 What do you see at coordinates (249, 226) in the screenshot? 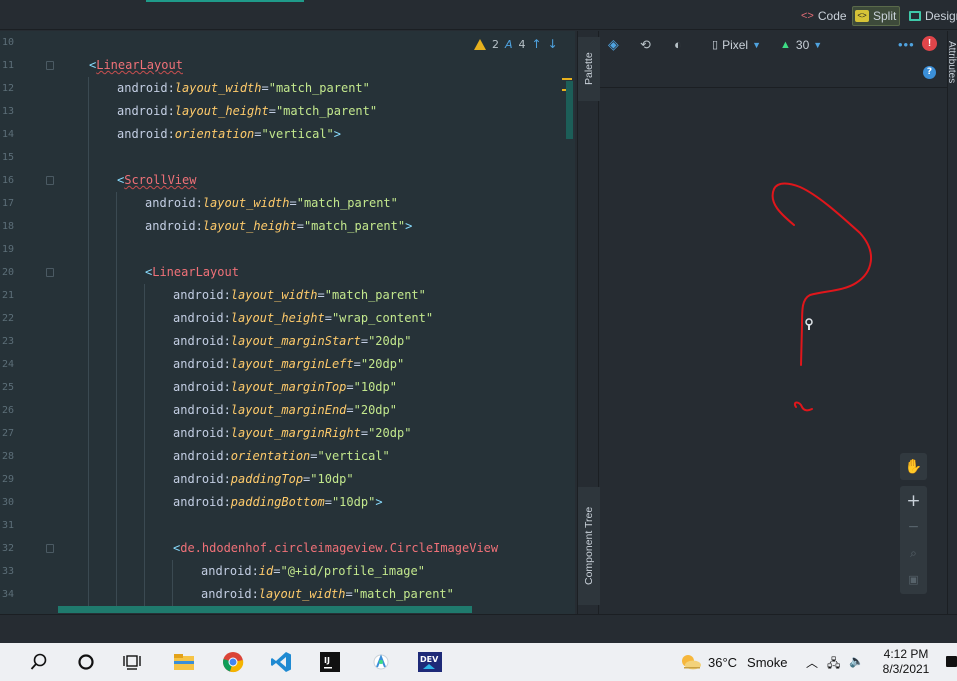
I see `code-token: layout_height` at bounding box center [249, 226].